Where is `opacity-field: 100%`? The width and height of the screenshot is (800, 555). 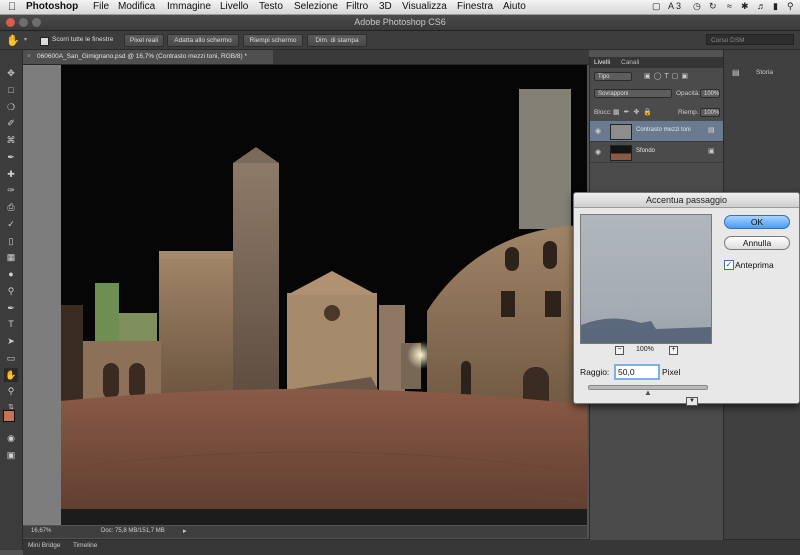 opacity-field: 100% is located at coordinates (710, 93).